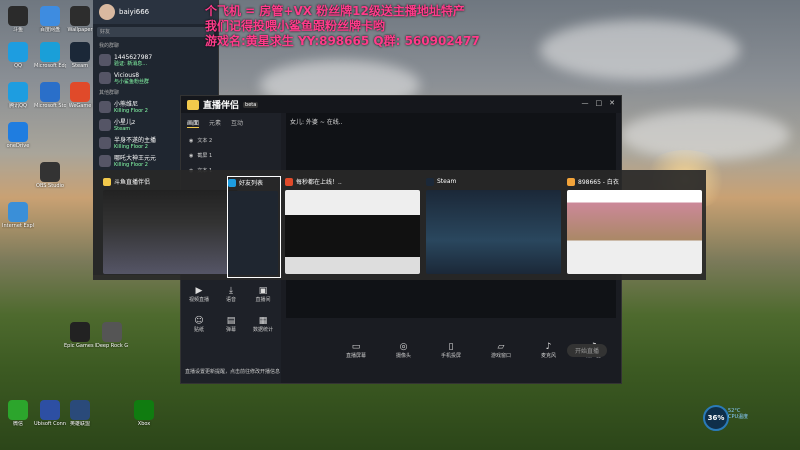 The height and width of the screenshot is (450, 800). I want to click on desktop-icon-ubisoft: Ubisoft Connect, so click(50, 413).